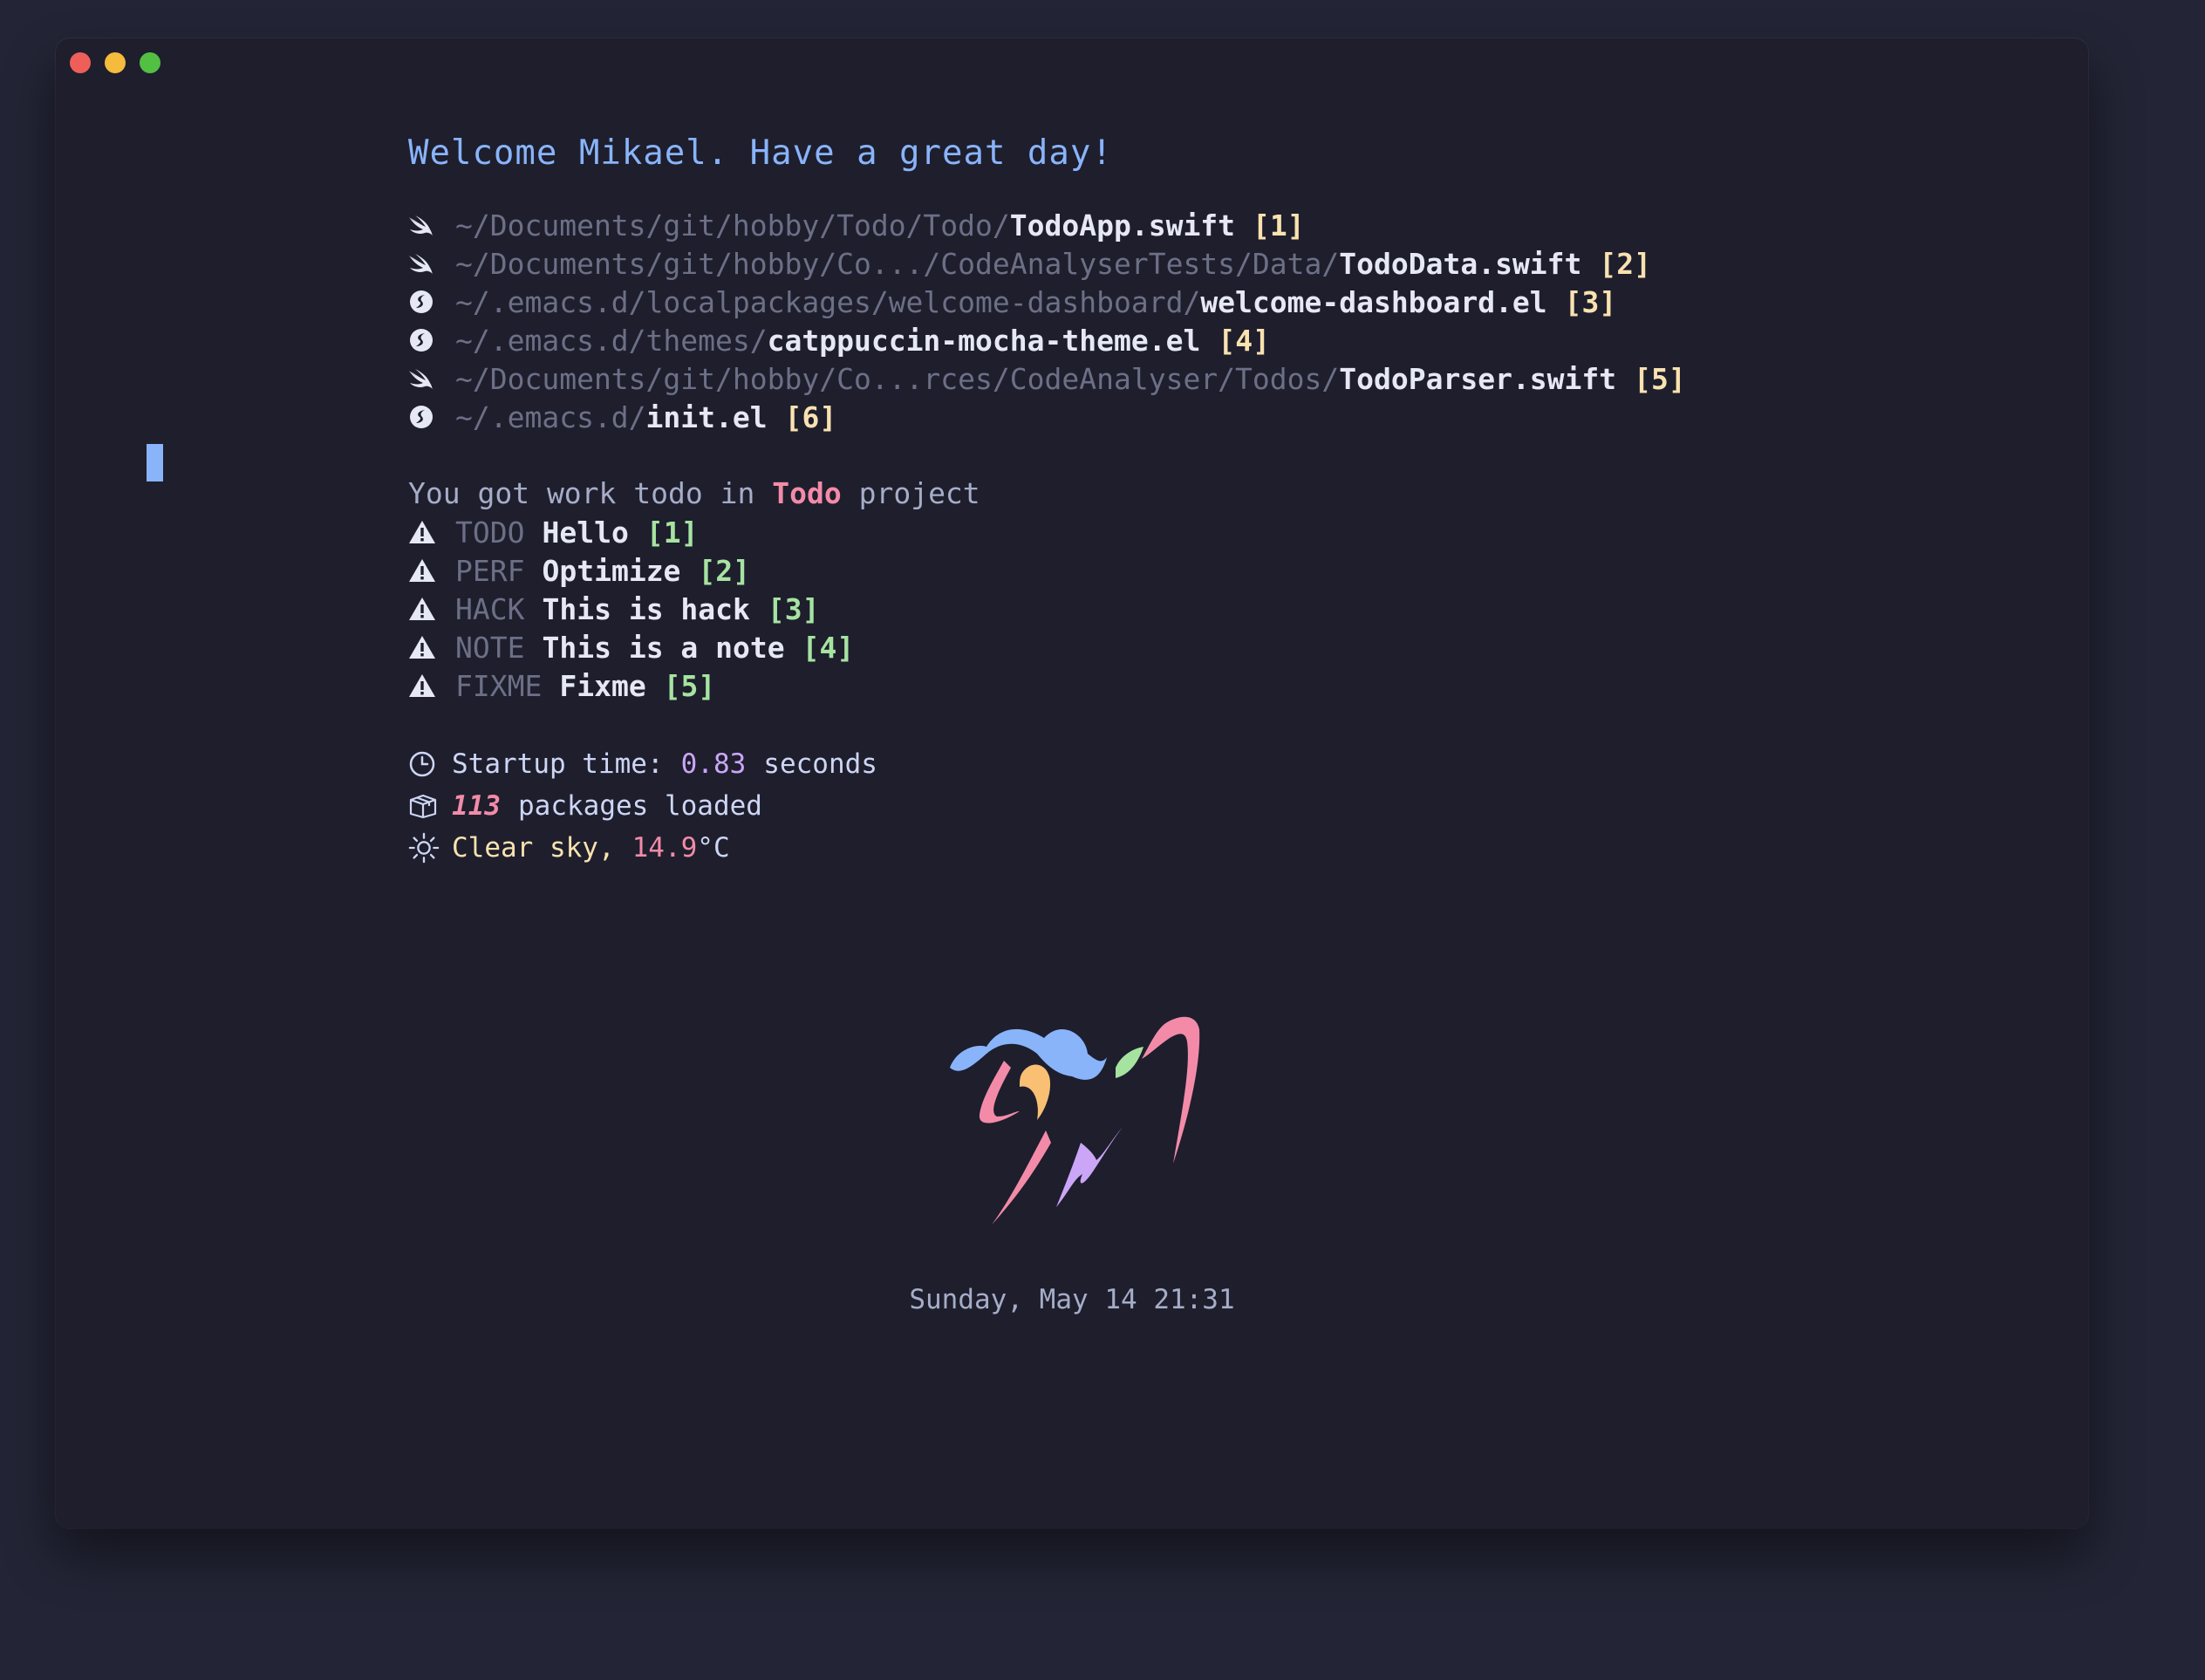  What do you see at coordinates (611, 570) in the screenshot?
I see `todo-text: Optimize` at bounding box center [611, 570].